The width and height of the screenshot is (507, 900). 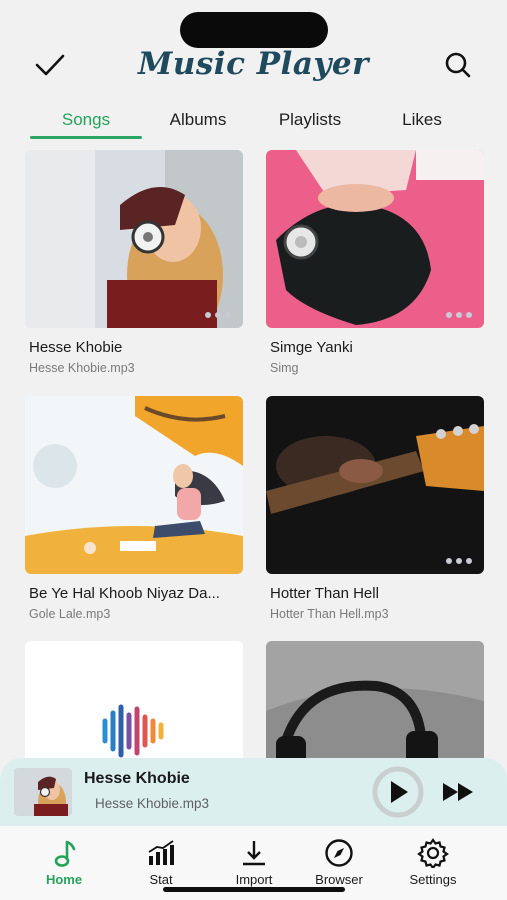 I want to click on fast-forward-button, so click(x=459, y=792).